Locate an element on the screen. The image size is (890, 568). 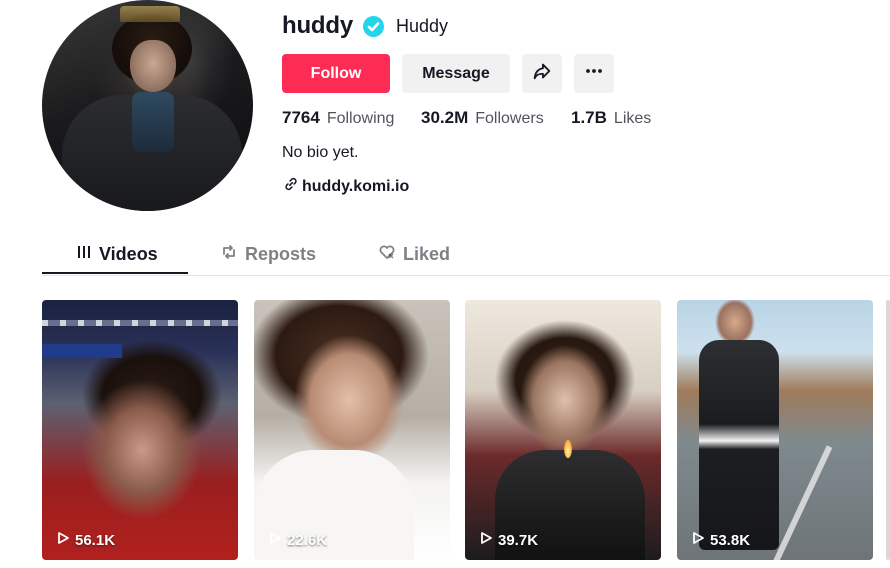
video-views-count: 22.6K is located at coordinates (307, 540).